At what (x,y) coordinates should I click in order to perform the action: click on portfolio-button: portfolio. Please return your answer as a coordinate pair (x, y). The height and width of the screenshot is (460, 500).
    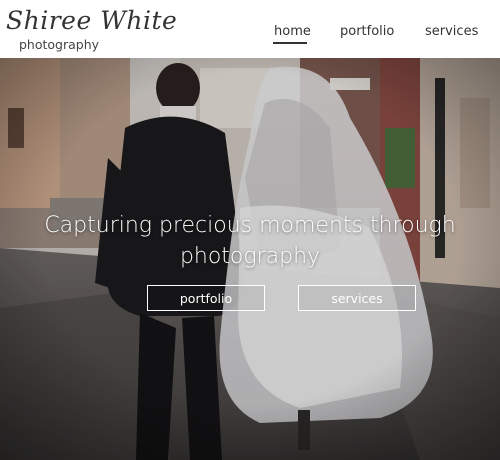
    Looking at the image, I should click on (206, 298).